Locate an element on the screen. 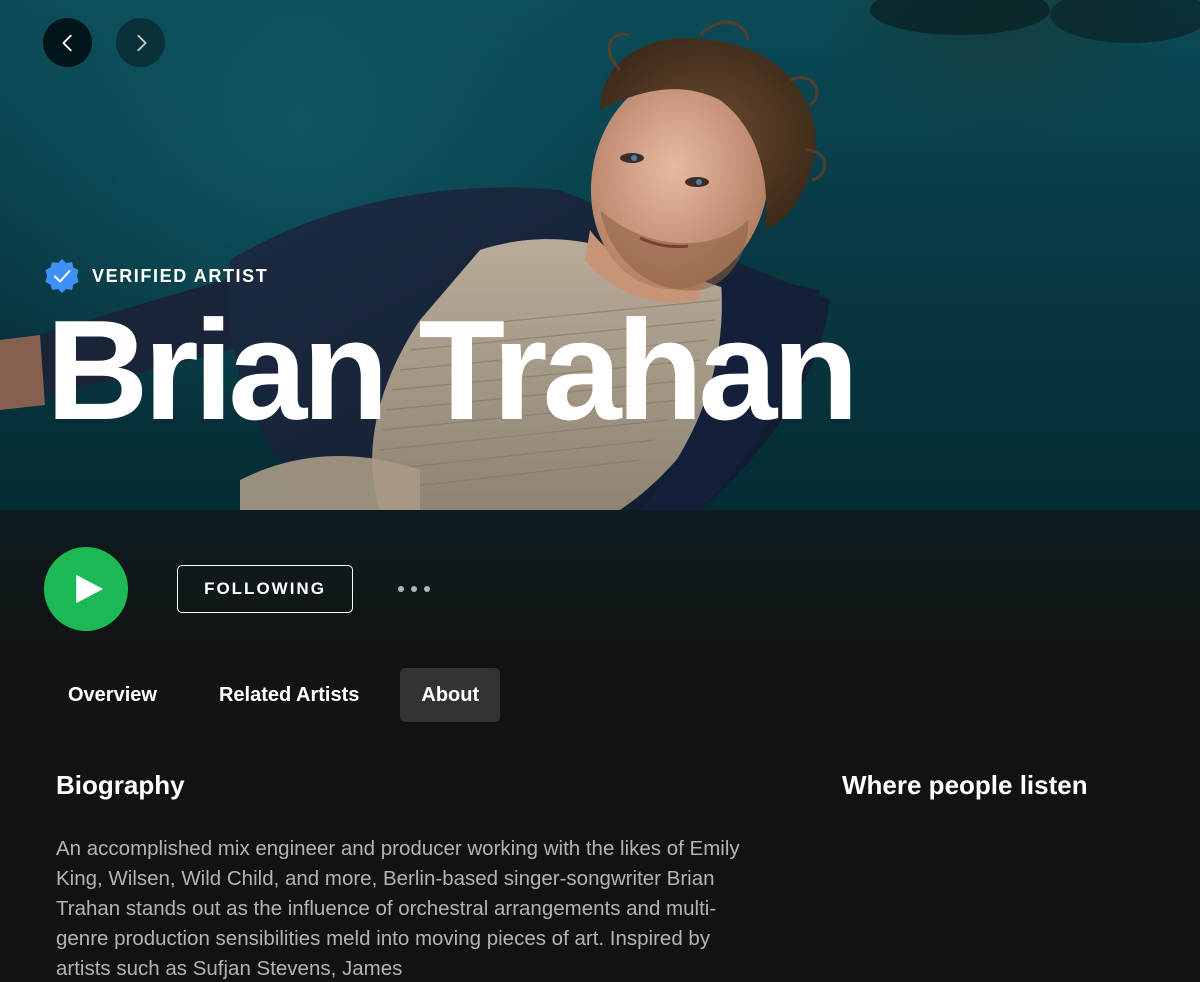 The width and height of the screenshot is (1200, 982). play-button is located at coordinates (86, 589).